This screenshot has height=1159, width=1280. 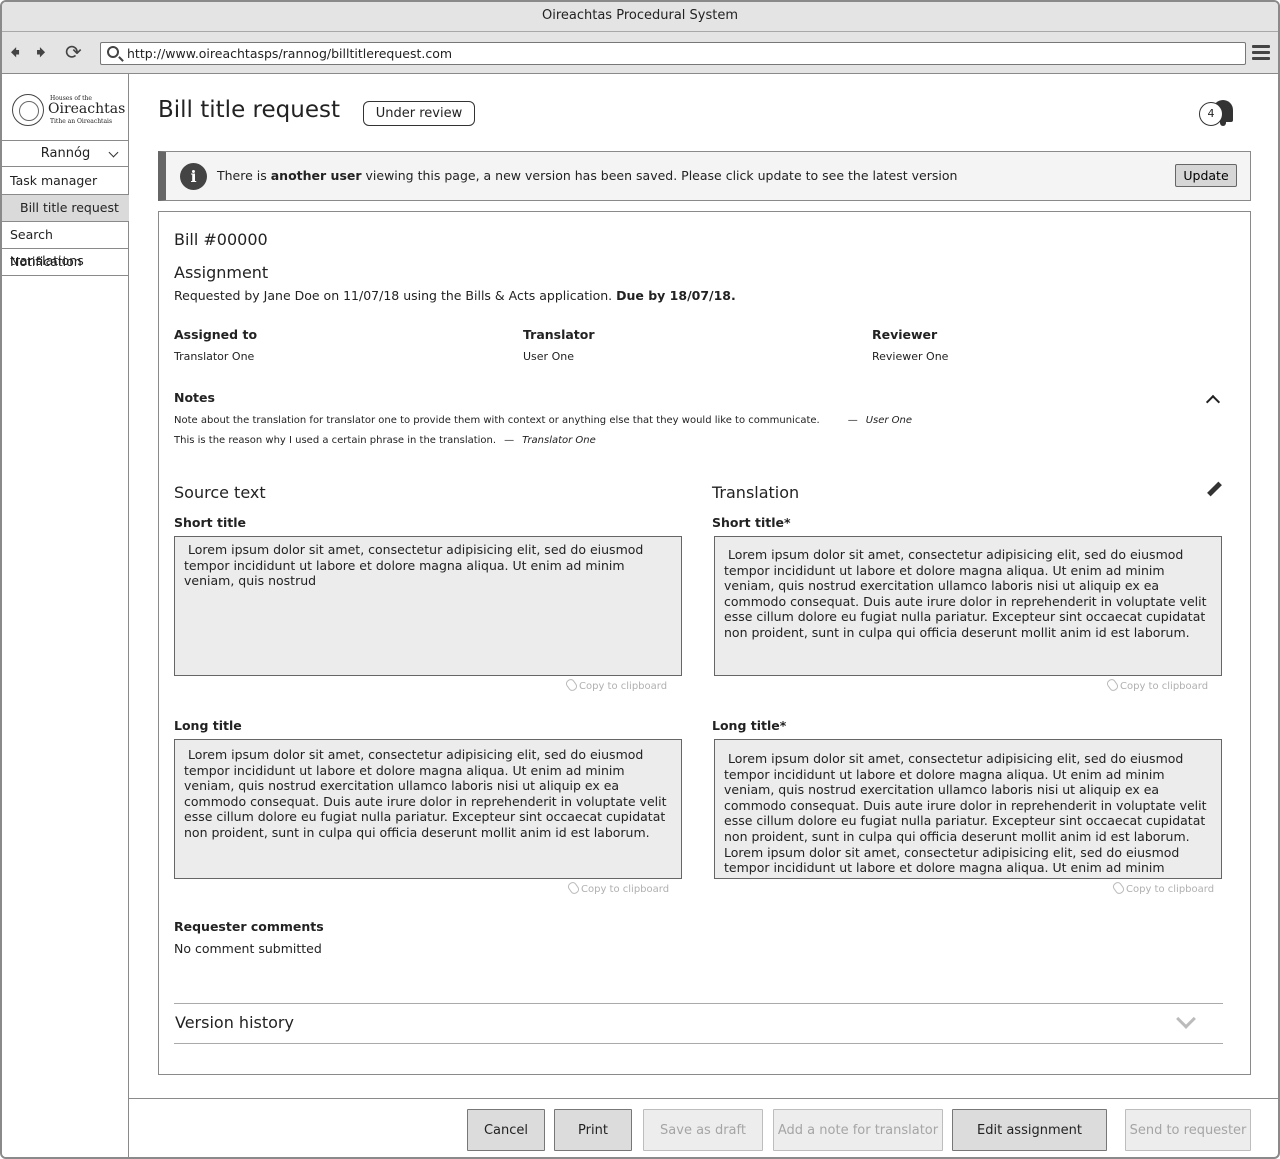 What do you see at coordinates (749, 725) in the screenshot?
I see `translation-long-title-label: Long title*` at bounding box center [749, 725].